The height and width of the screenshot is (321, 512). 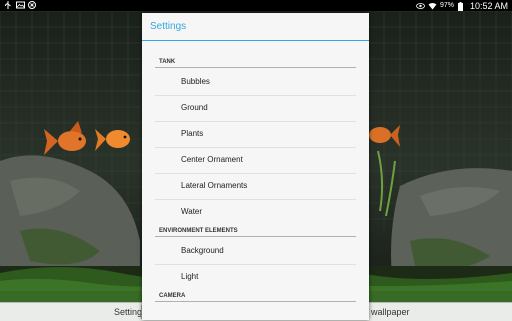 I want to click on setting-item-center-ornament: Center Ornament, so click(x=212, y=159).